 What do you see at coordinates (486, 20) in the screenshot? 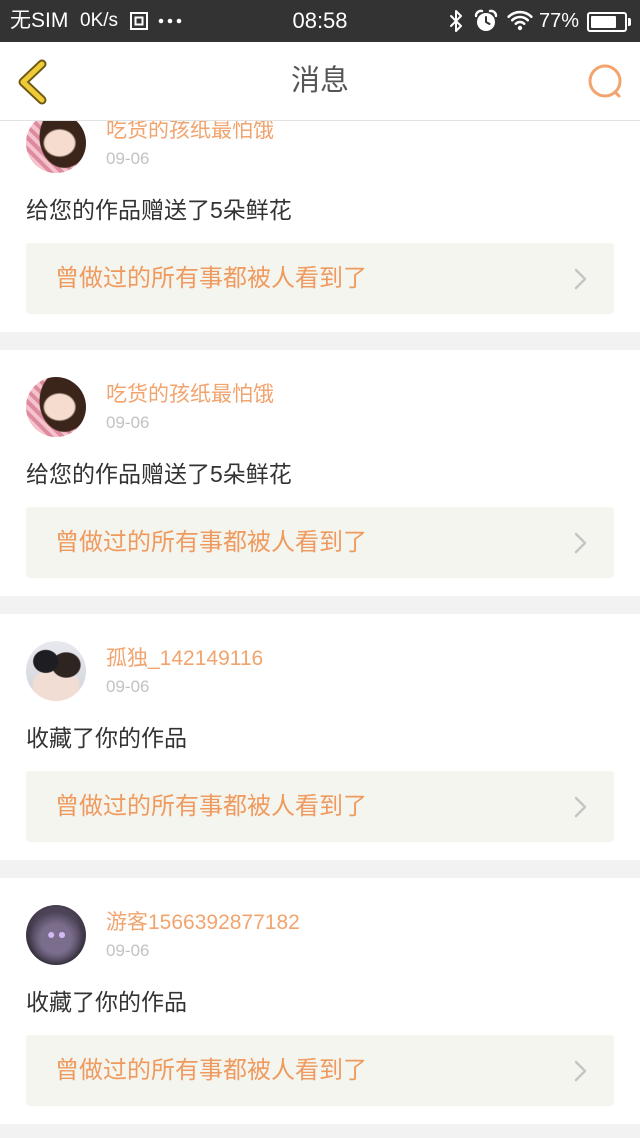
I see `alarm-icon` at bounding box center [486, 20].